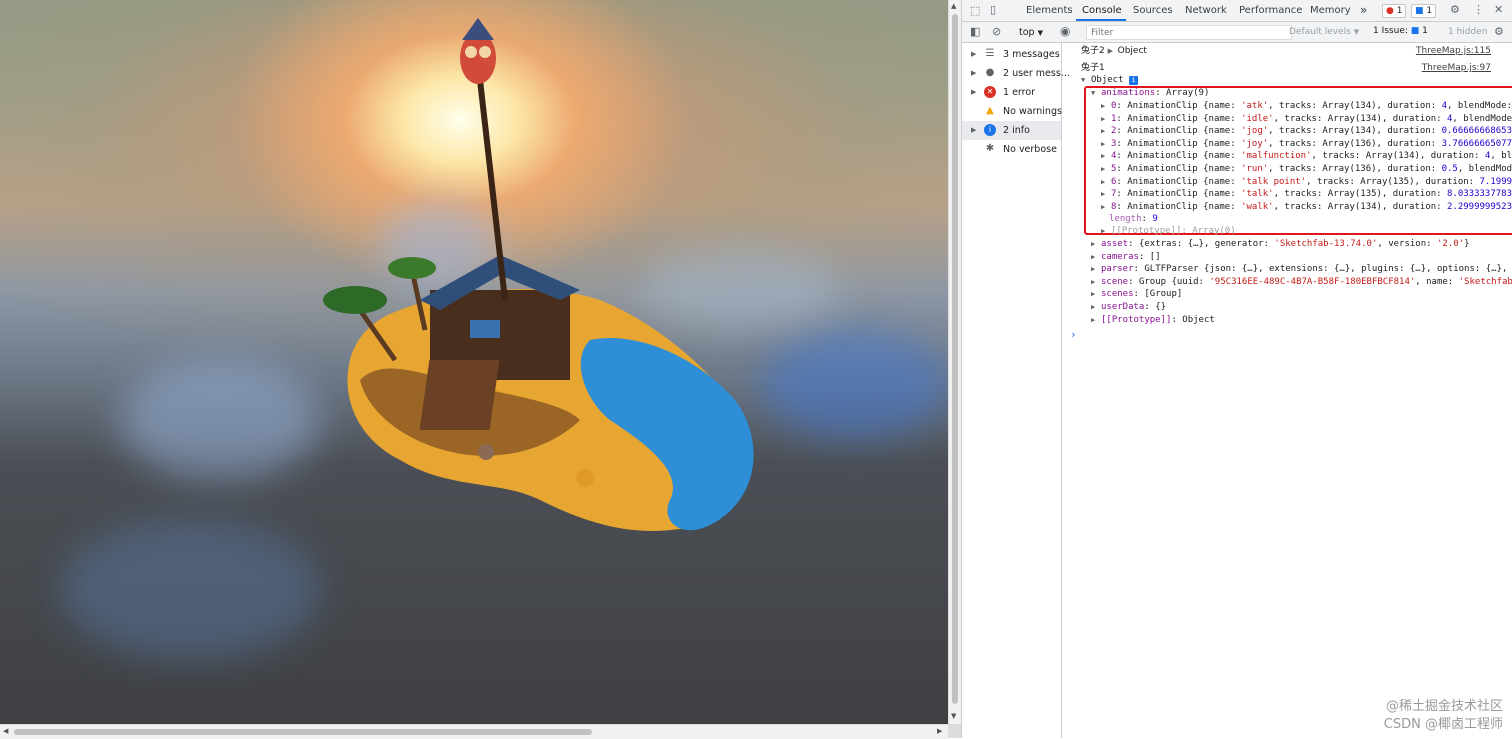 The image size is (1512, 739). What do you see at coordinates (955, 359) in the screenshot?
I see `vertical-scroll-thumb` at bounding box center [955, 359].